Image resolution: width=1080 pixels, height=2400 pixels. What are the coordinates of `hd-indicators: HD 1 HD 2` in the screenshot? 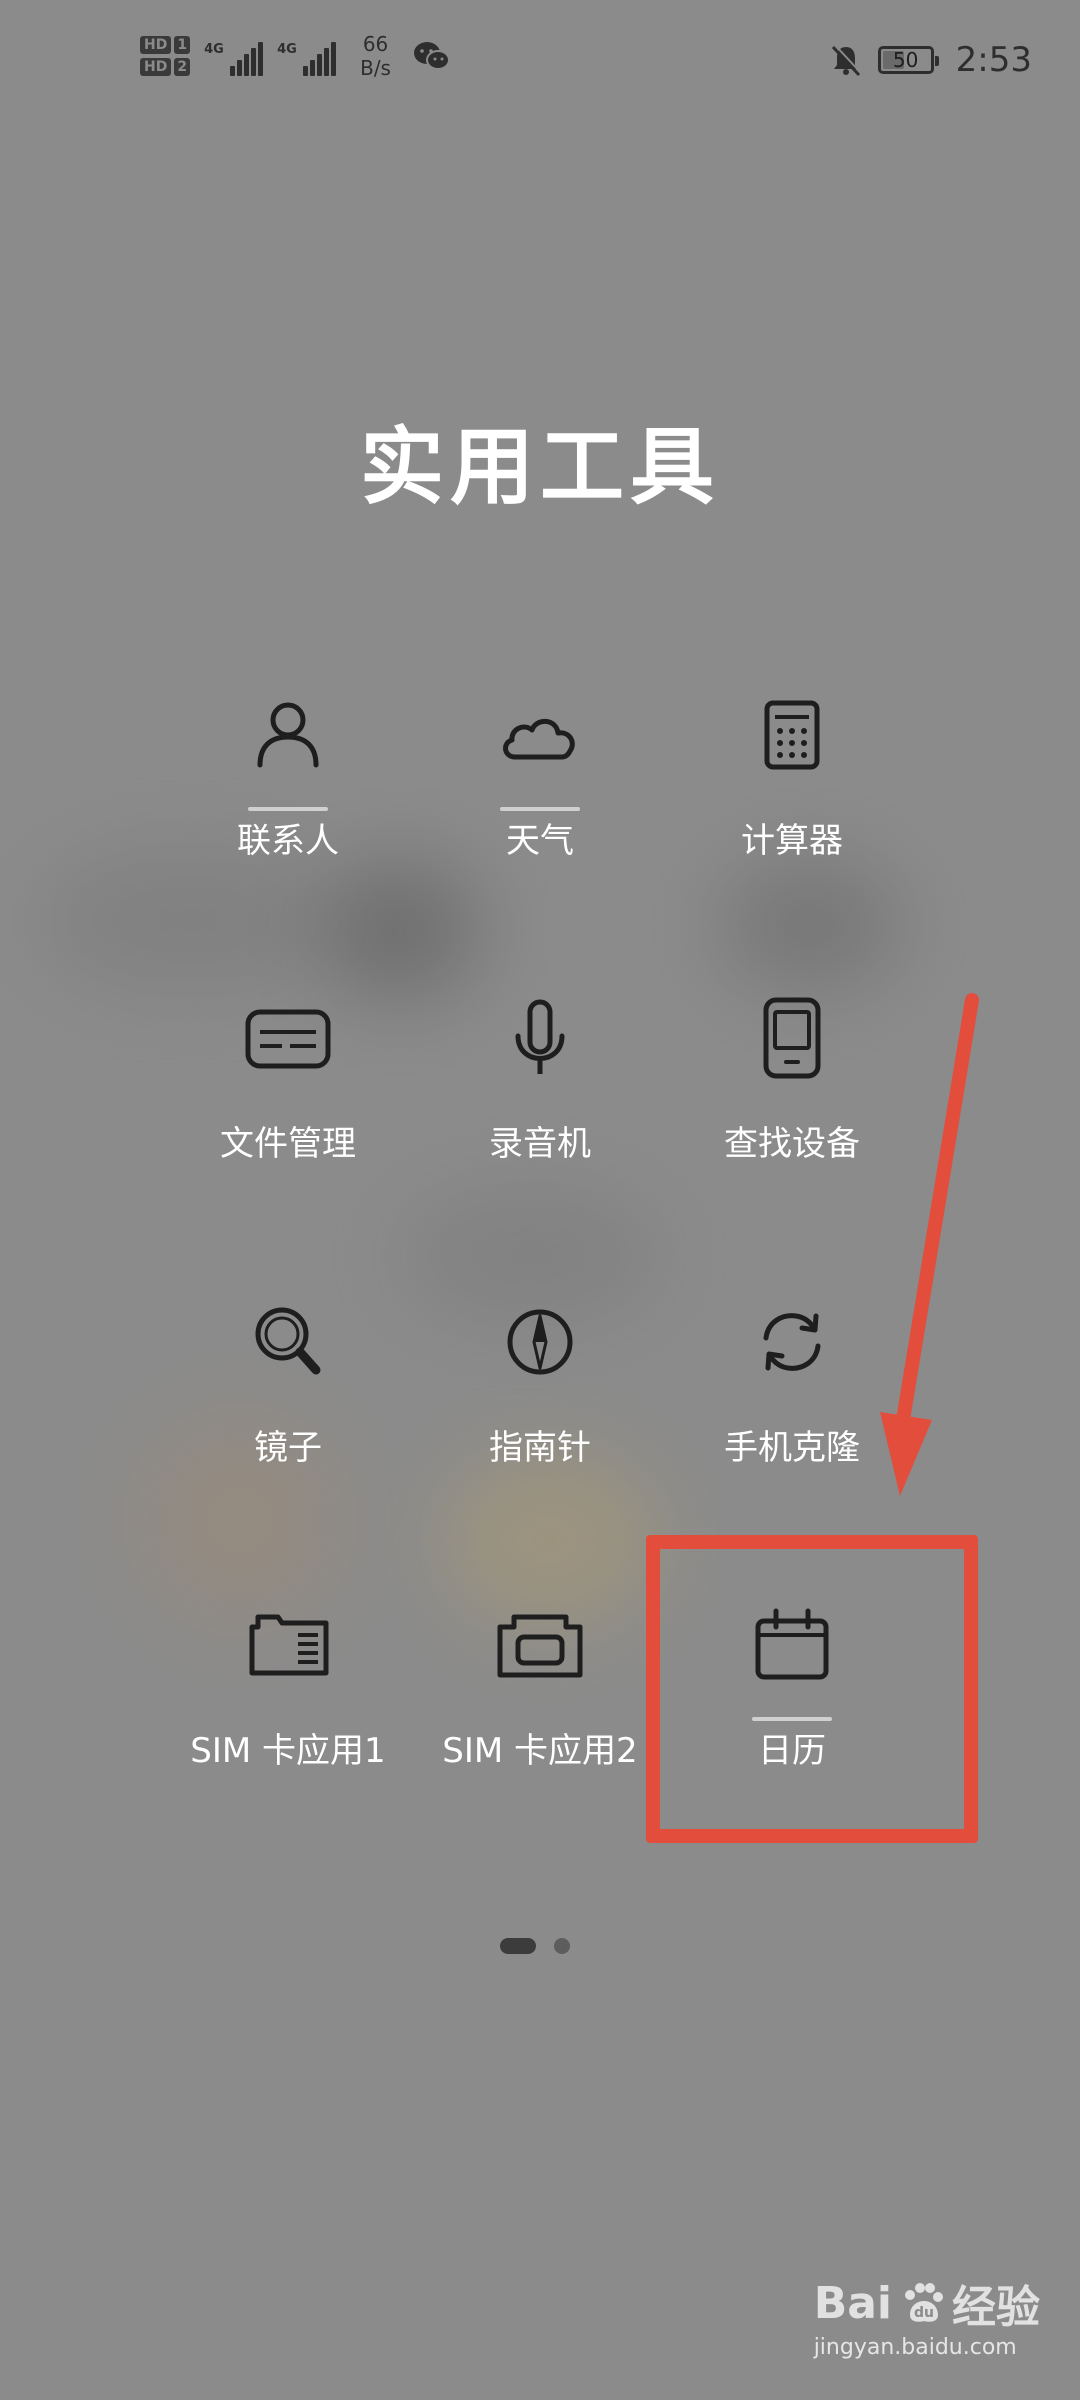 It's located at (165, 56).